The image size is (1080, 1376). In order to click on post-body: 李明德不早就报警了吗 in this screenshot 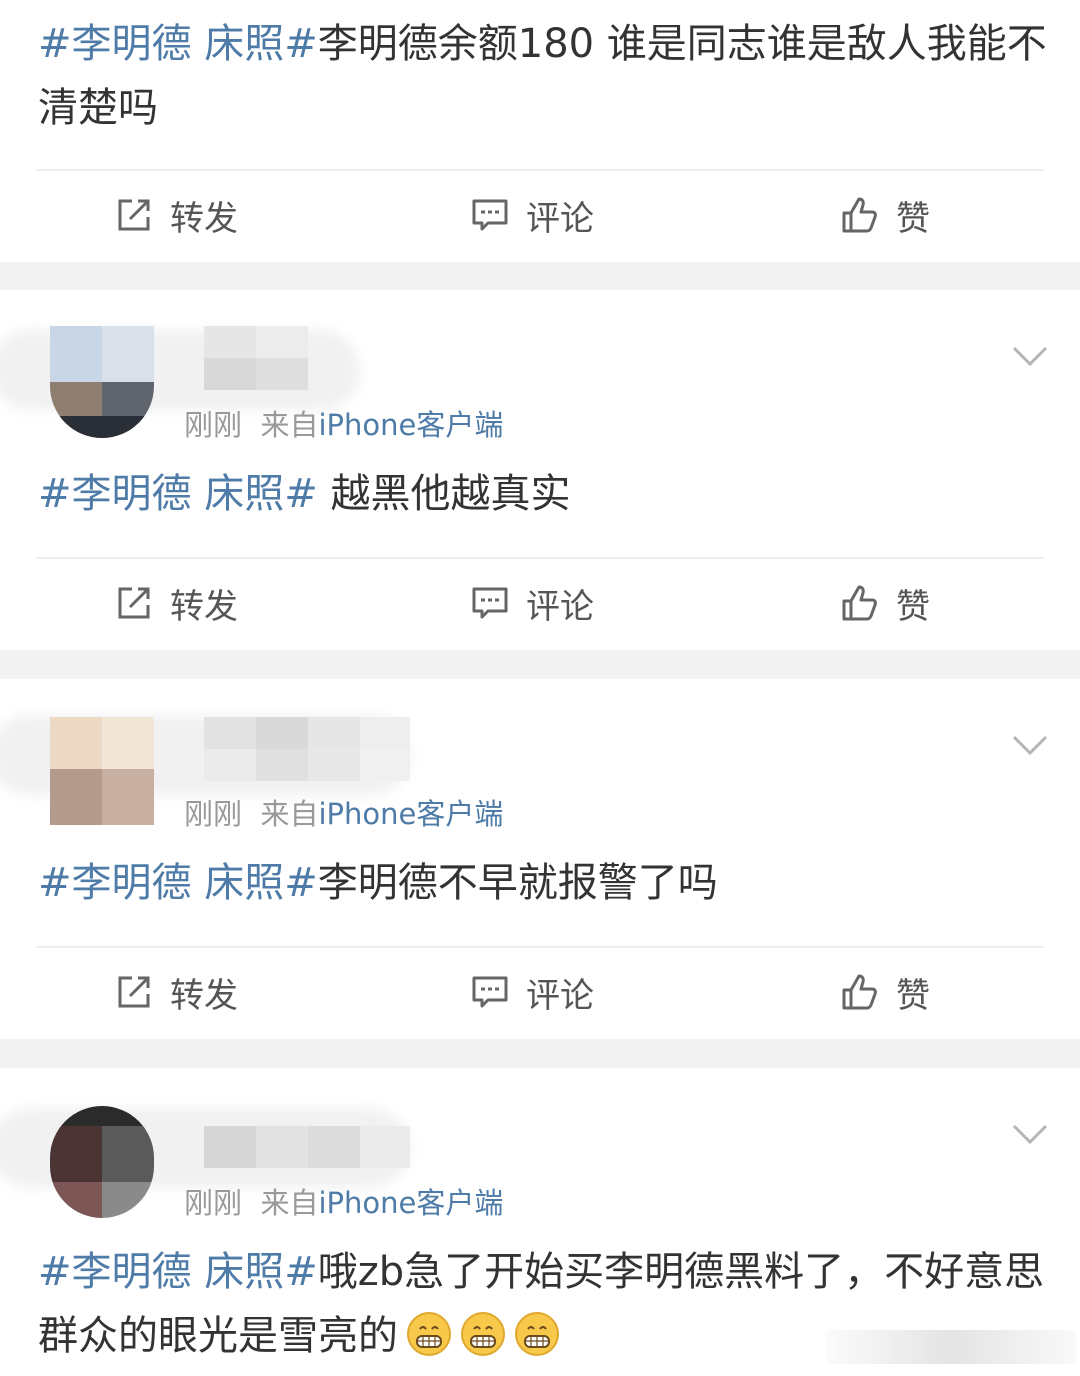, I will do `click(517, 883)`.